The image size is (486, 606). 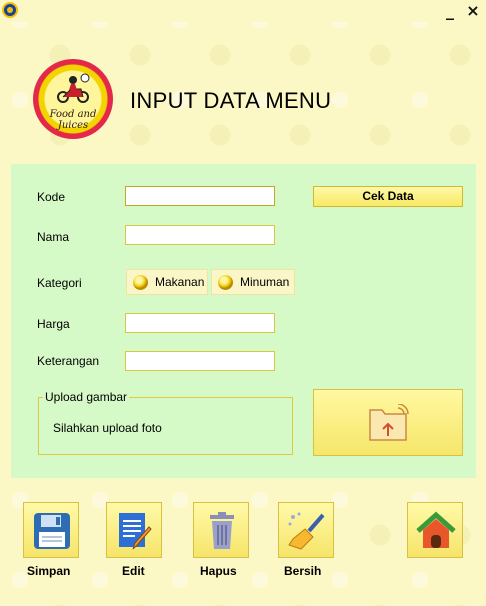 What do you see at coordinates (53, 324) in the screenshot?
I see `harga-label: Harga` at bounding box center [53, 324].